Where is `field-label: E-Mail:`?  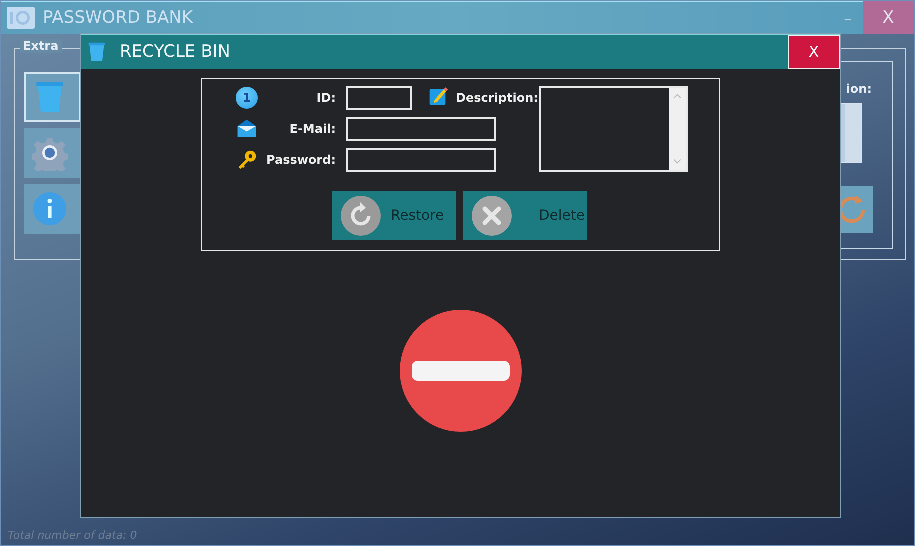
field-label: E-Mail: is located at coordinates (312, 129).